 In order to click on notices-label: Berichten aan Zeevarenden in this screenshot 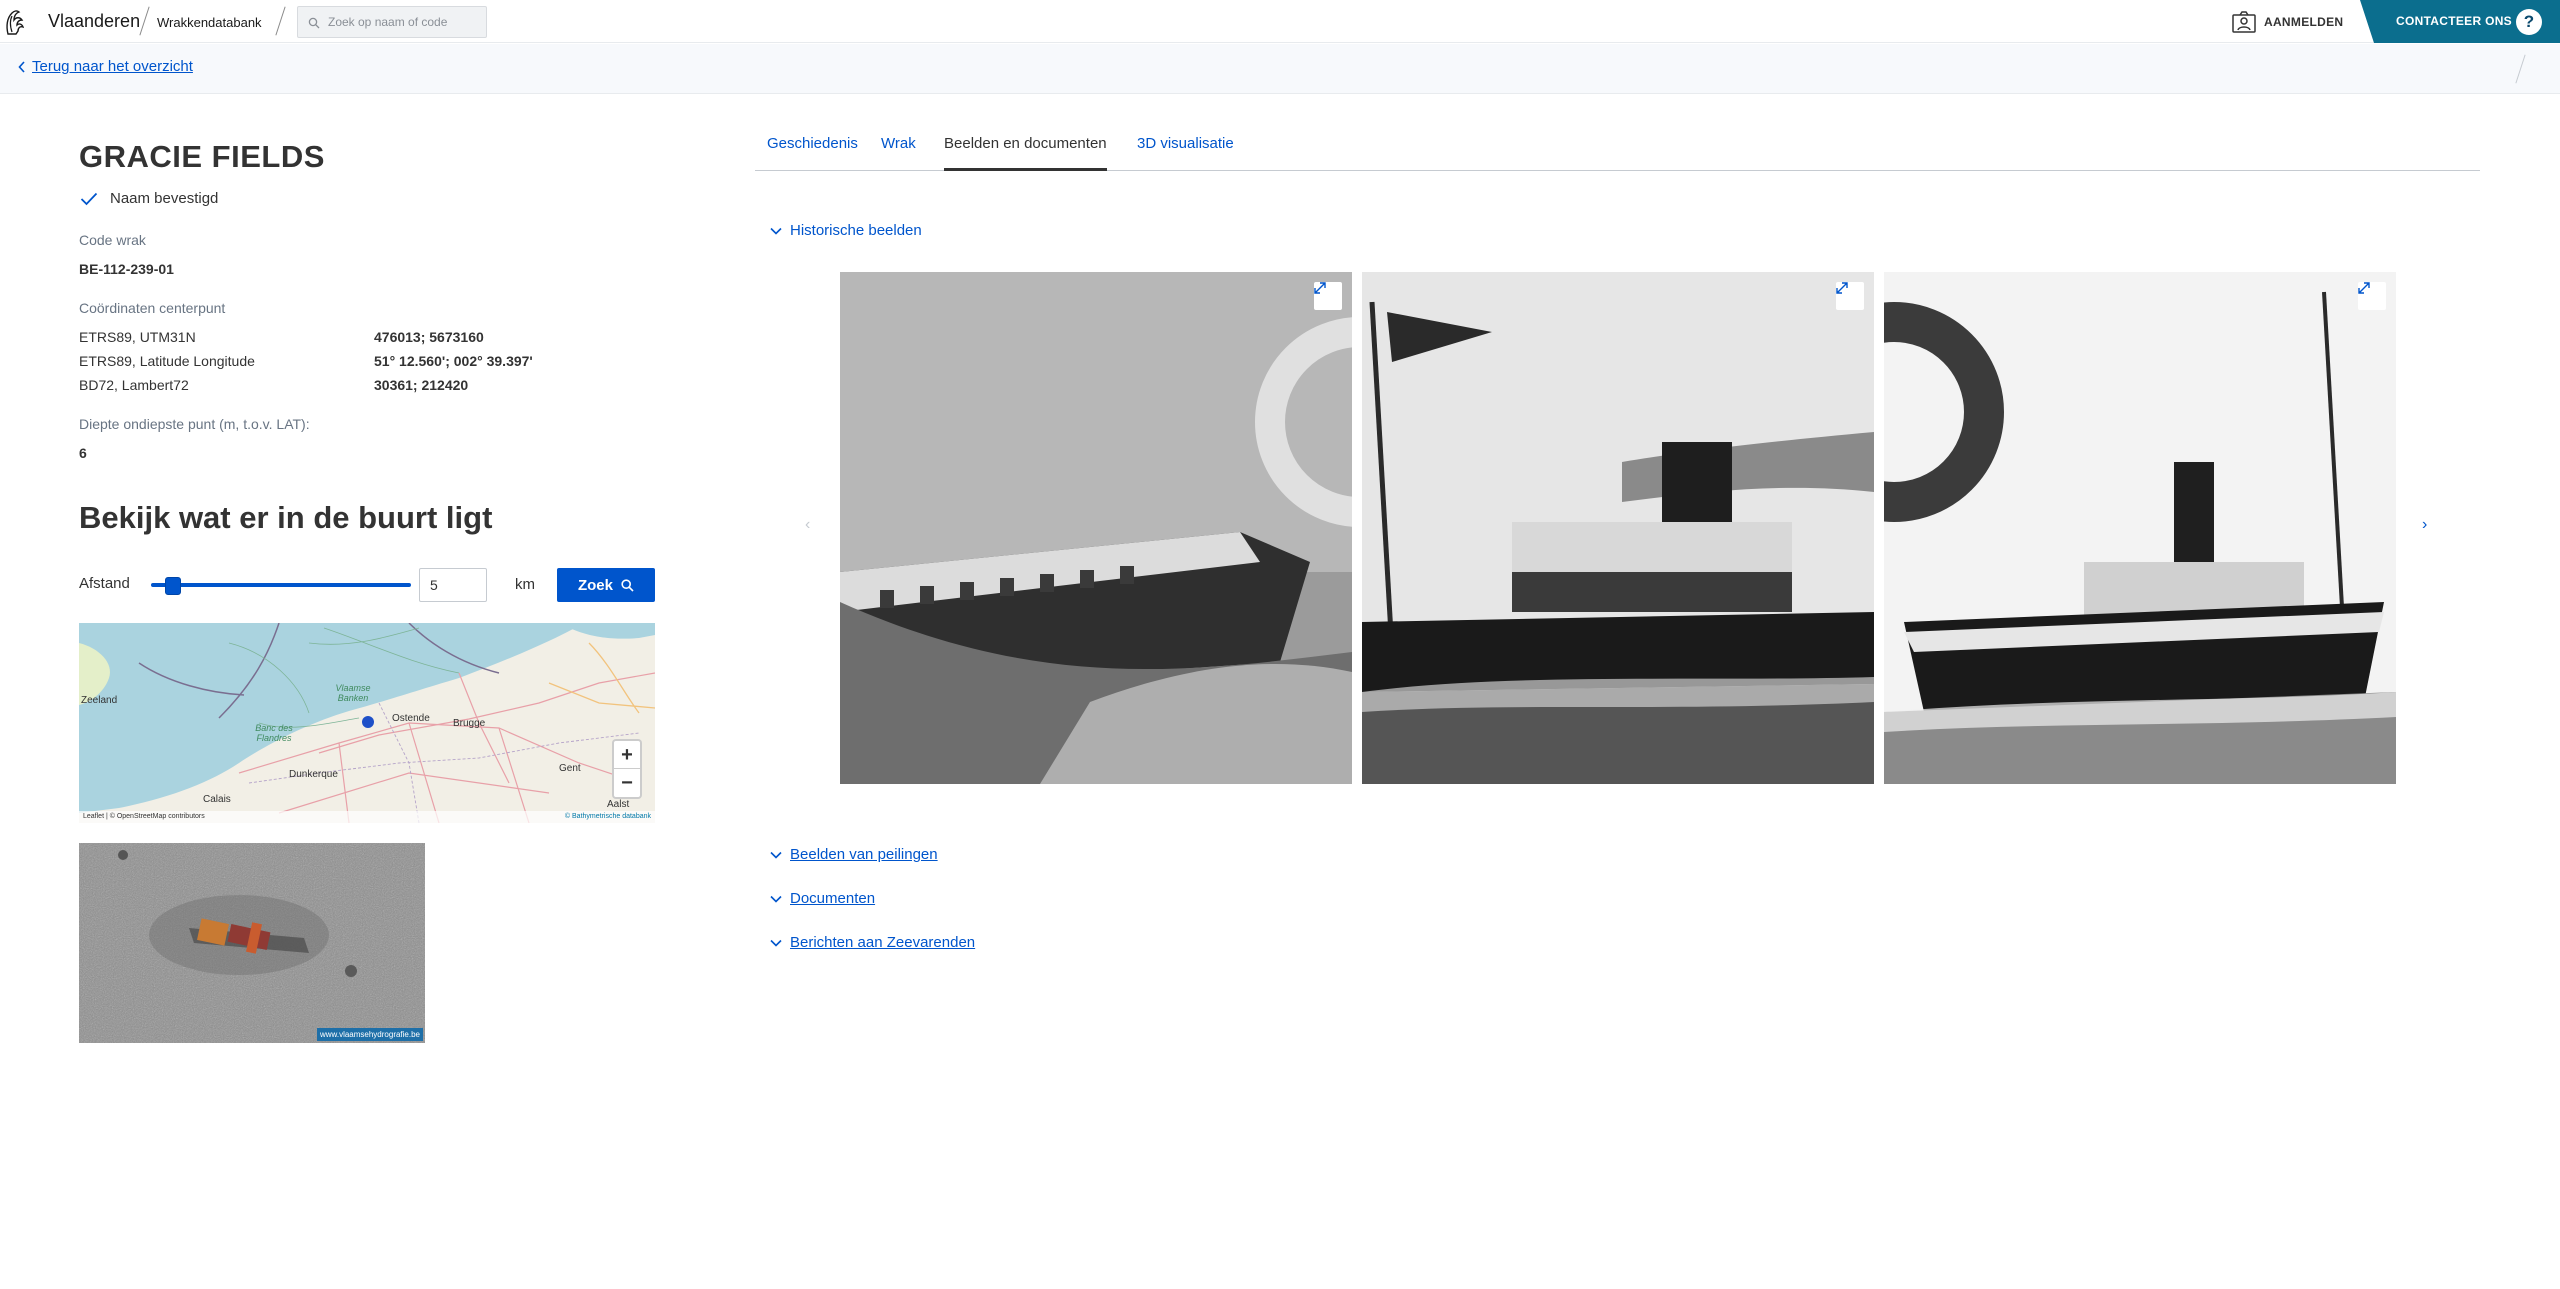, I will do `click(883, 942)`.